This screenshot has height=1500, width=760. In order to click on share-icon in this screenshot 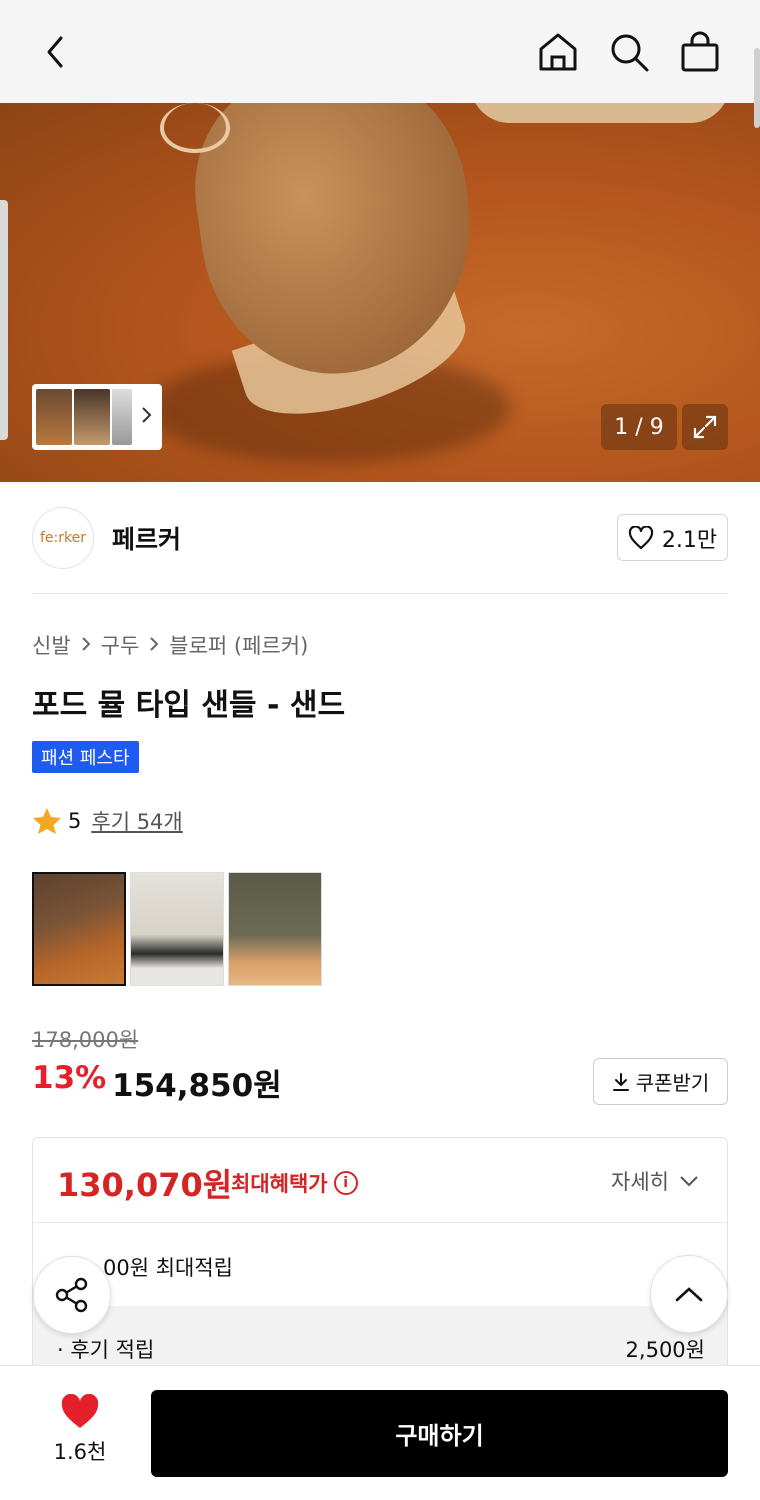, I will do `click(71, 1295)`.